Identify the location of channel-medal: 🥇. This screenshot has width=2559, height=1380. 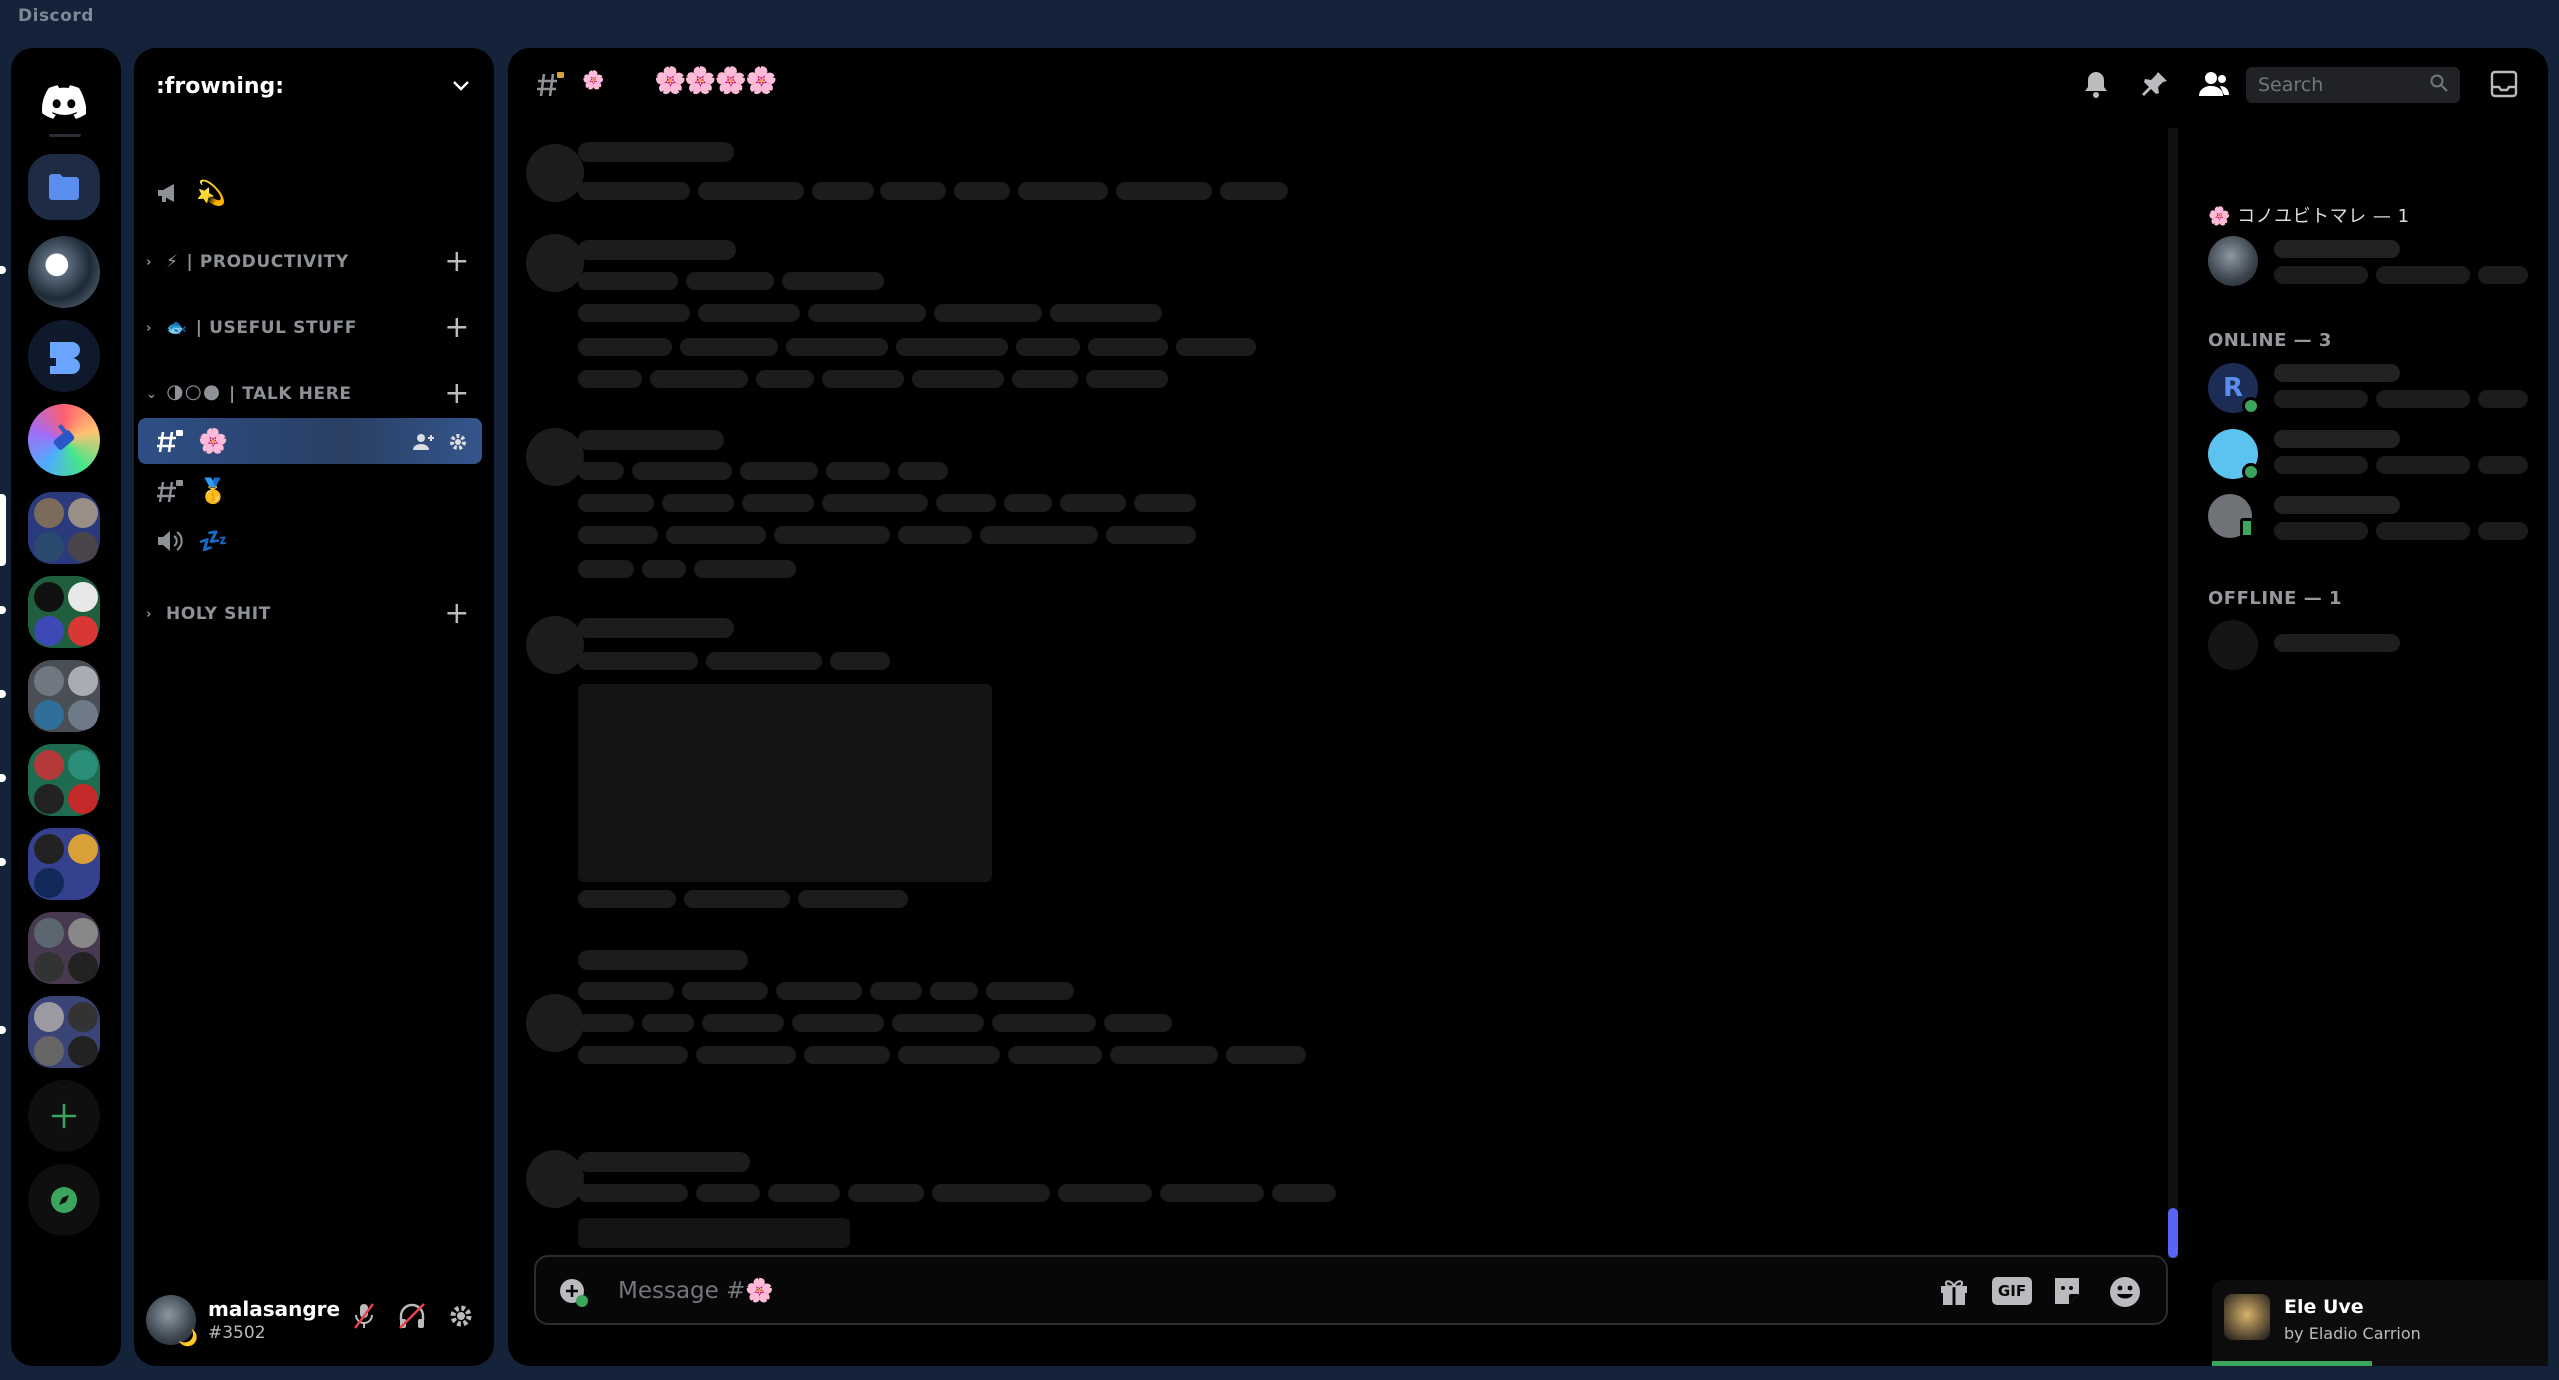
(310, 491).